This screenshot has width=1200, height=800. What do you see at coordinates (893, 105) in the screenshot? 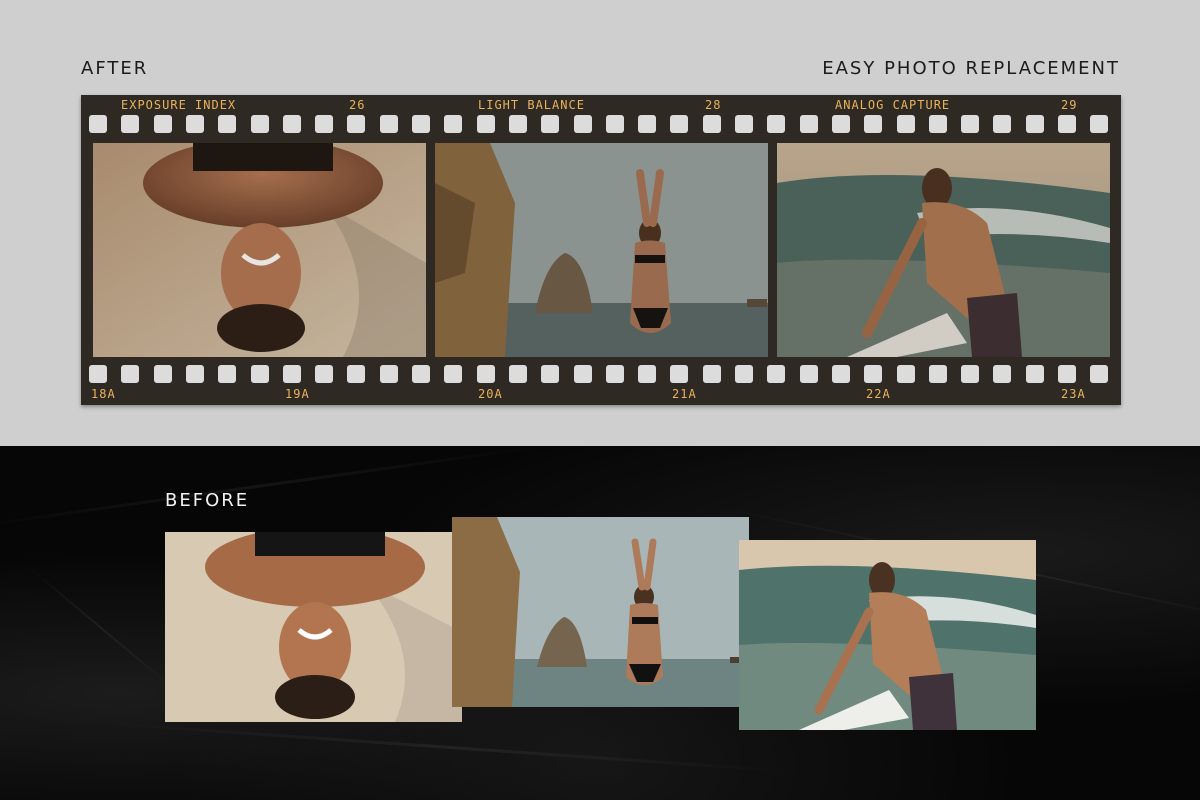
I see `film-label-analog-capture: ANALOG CAPTURE` at bounding box center [893, 105].